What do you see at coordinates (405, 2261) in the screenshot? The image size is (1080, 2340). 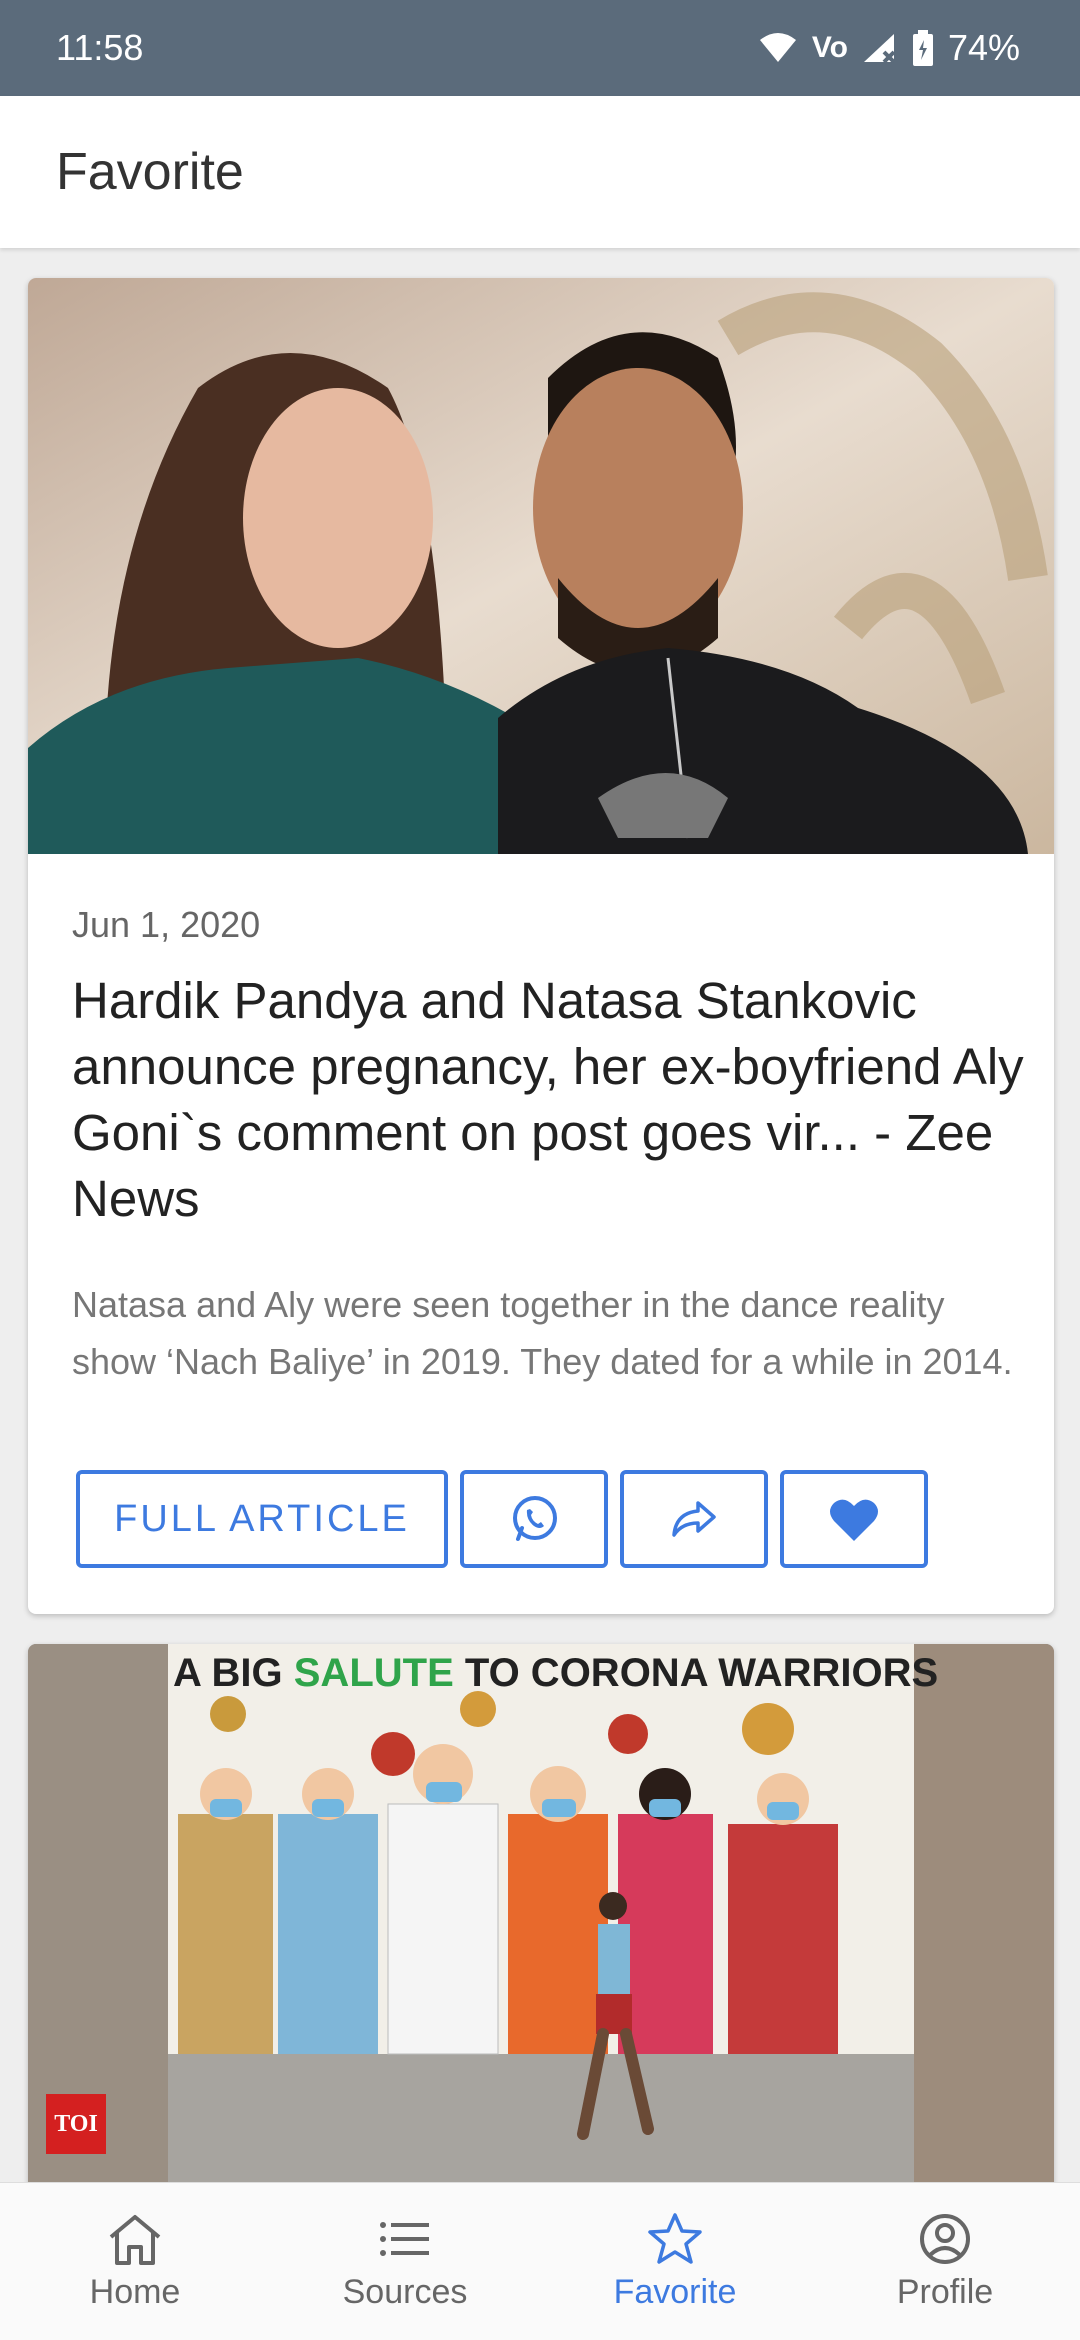 I see `nav-sources: Sources` at bounding box center [405, 2261].